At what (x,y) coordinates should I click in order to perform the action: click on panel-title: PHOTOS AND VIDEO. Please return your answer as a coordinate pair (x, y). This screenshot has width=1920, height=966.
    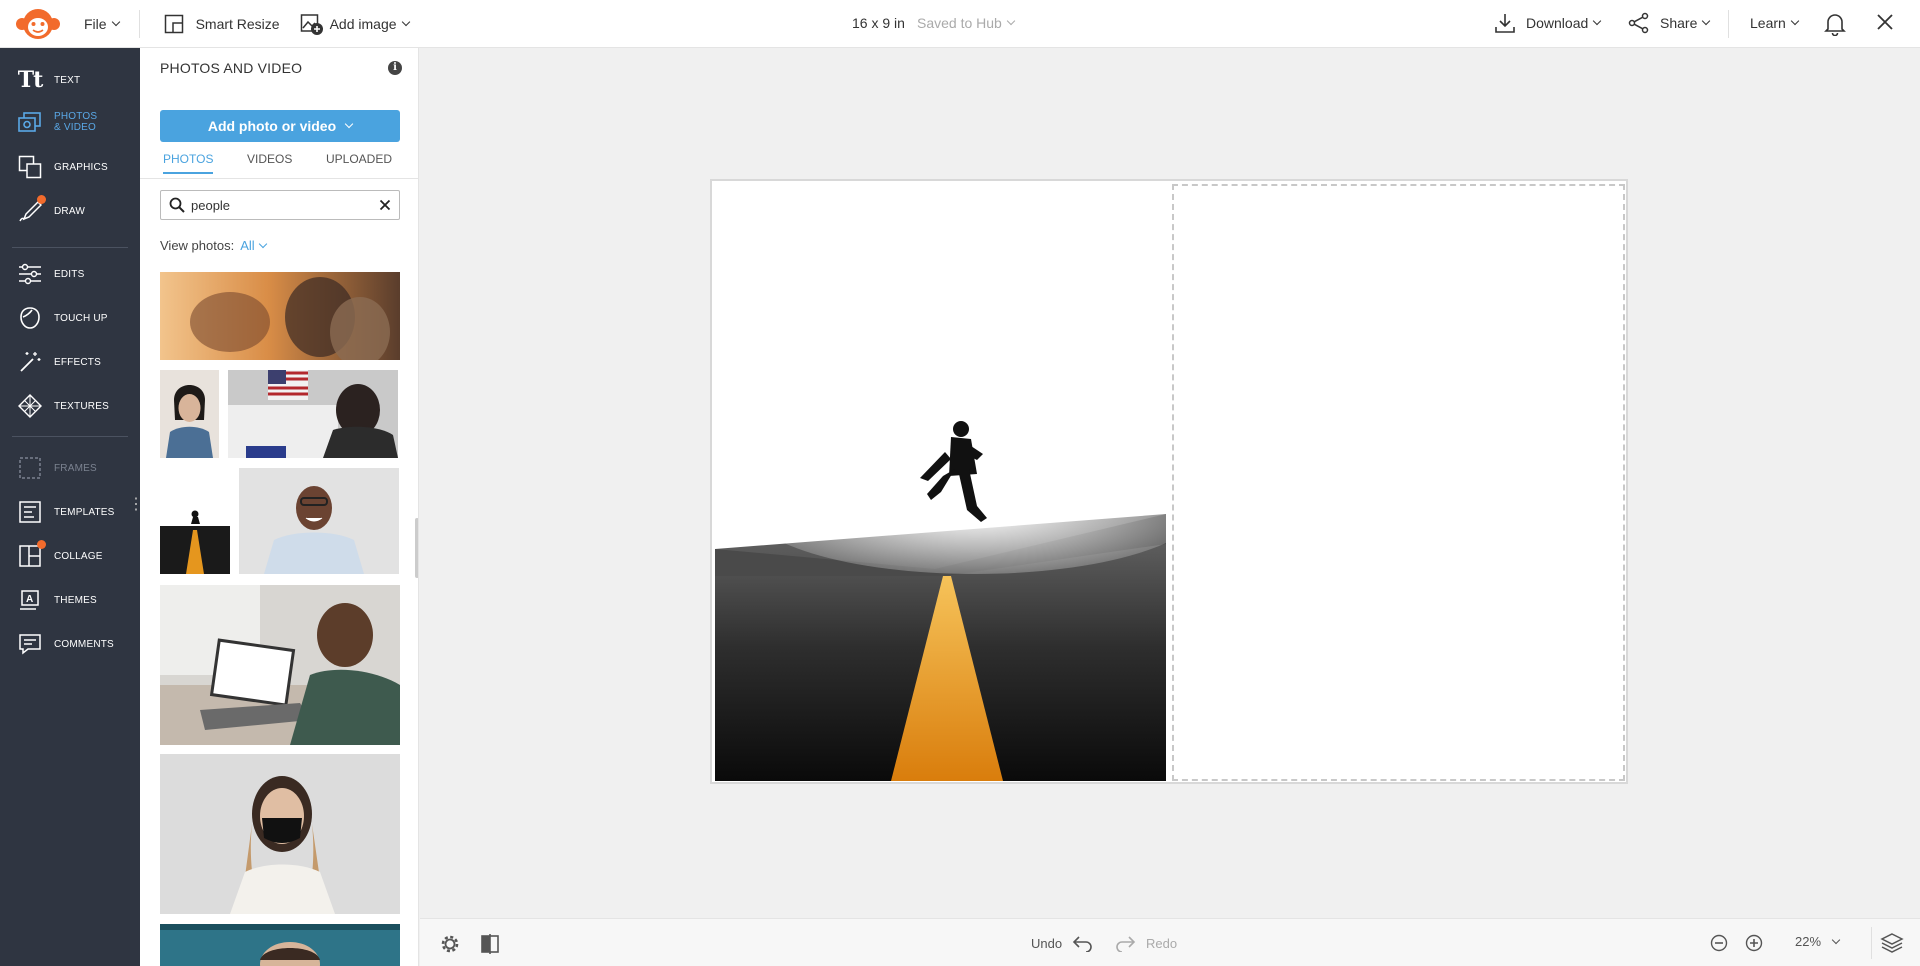
    Looking at the image, I should click on (231, 68).